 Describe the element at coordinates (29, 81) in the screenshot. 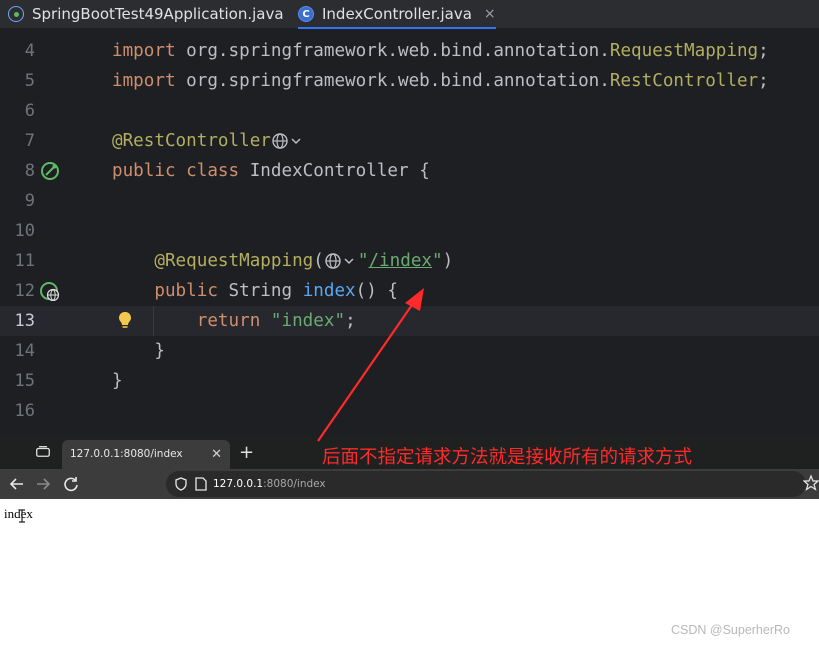

I see `line-number: 5` at that location.